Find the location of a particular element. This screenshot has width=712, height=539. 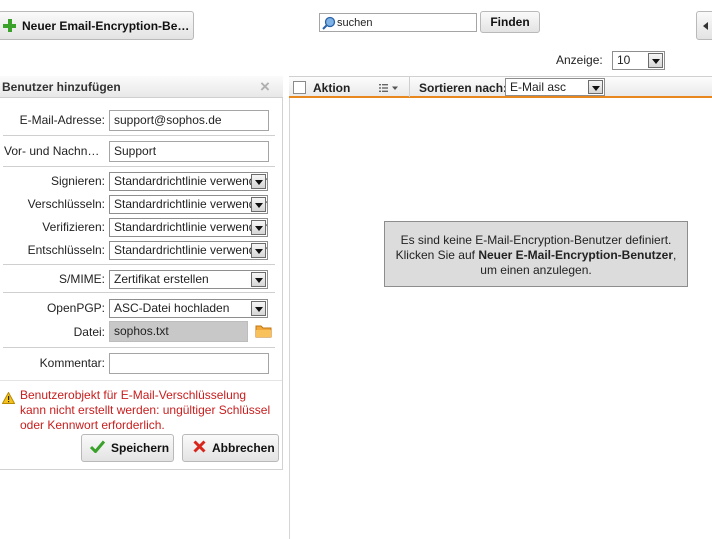

error-line-3: oder Kennwort erforderlich. is located at coordinates (92, 425).